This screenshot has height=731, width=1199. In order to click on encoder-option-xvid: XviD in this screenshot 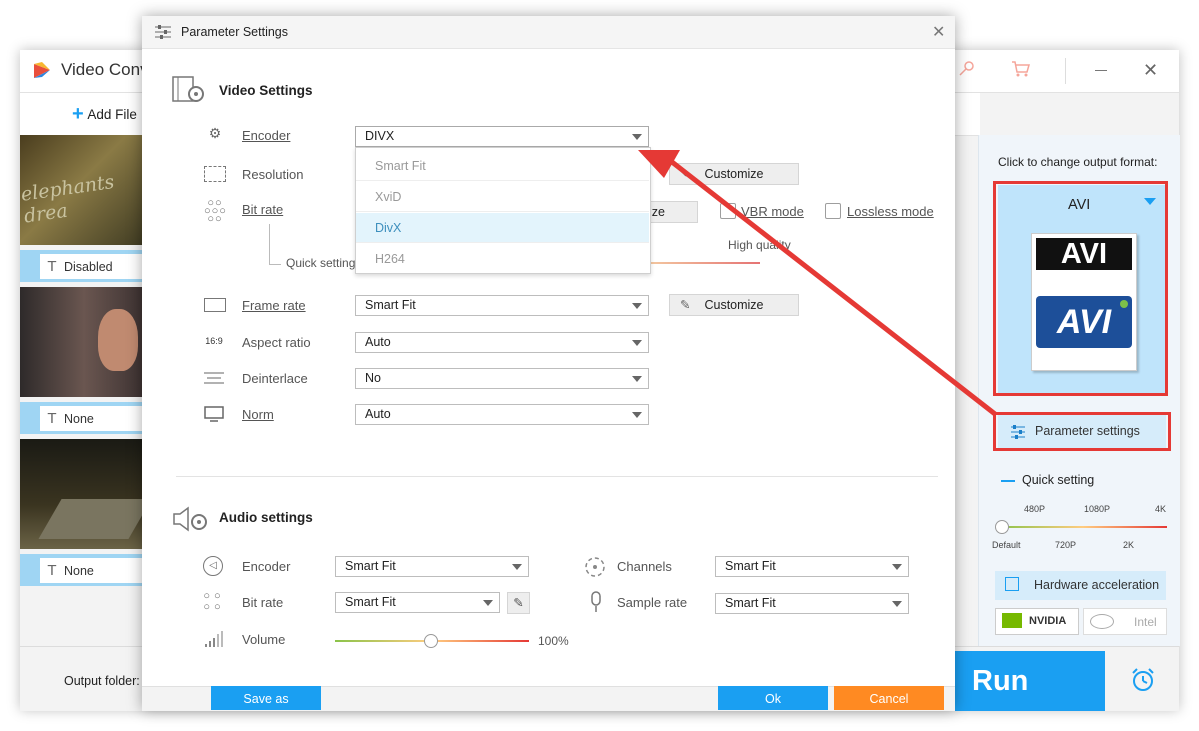, I will do `click(502, 197)`.